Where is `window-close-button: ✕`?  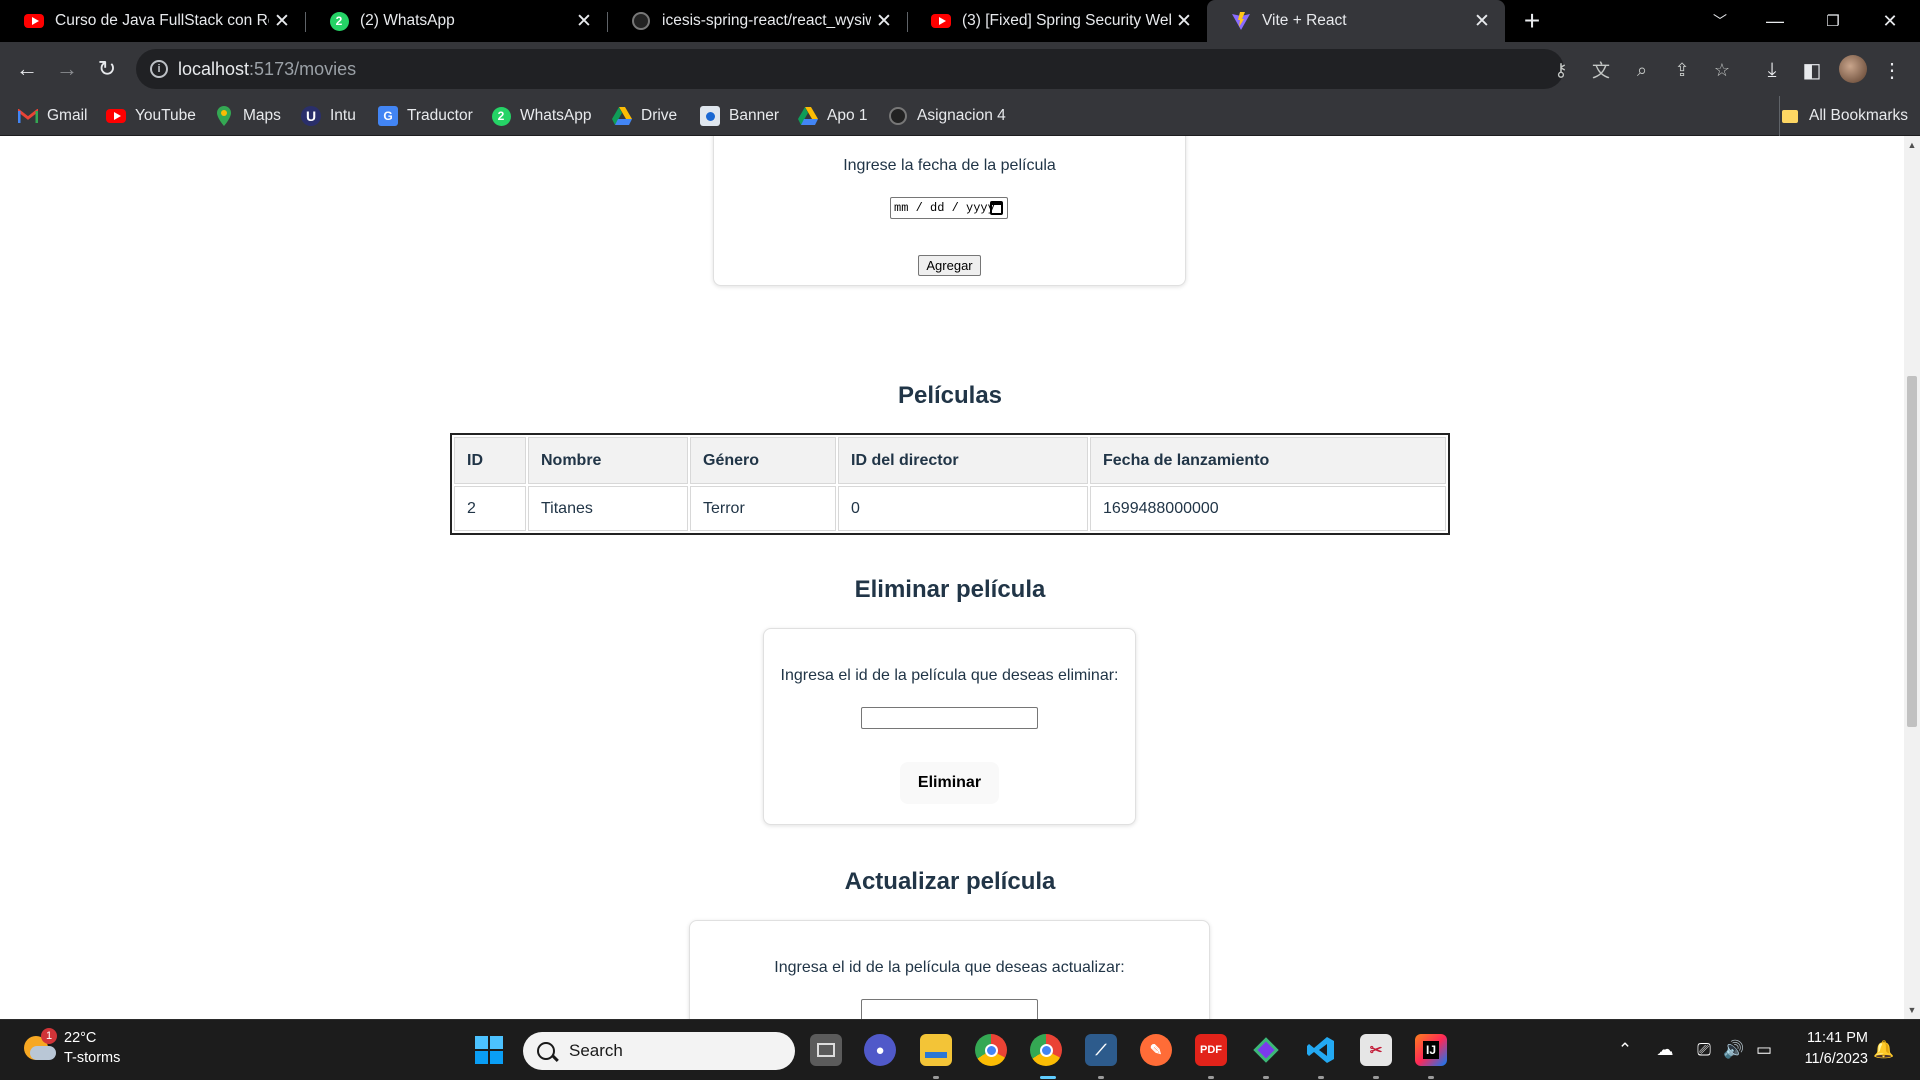 window-close-button: ✕ is located at coordinates (1890, 21).